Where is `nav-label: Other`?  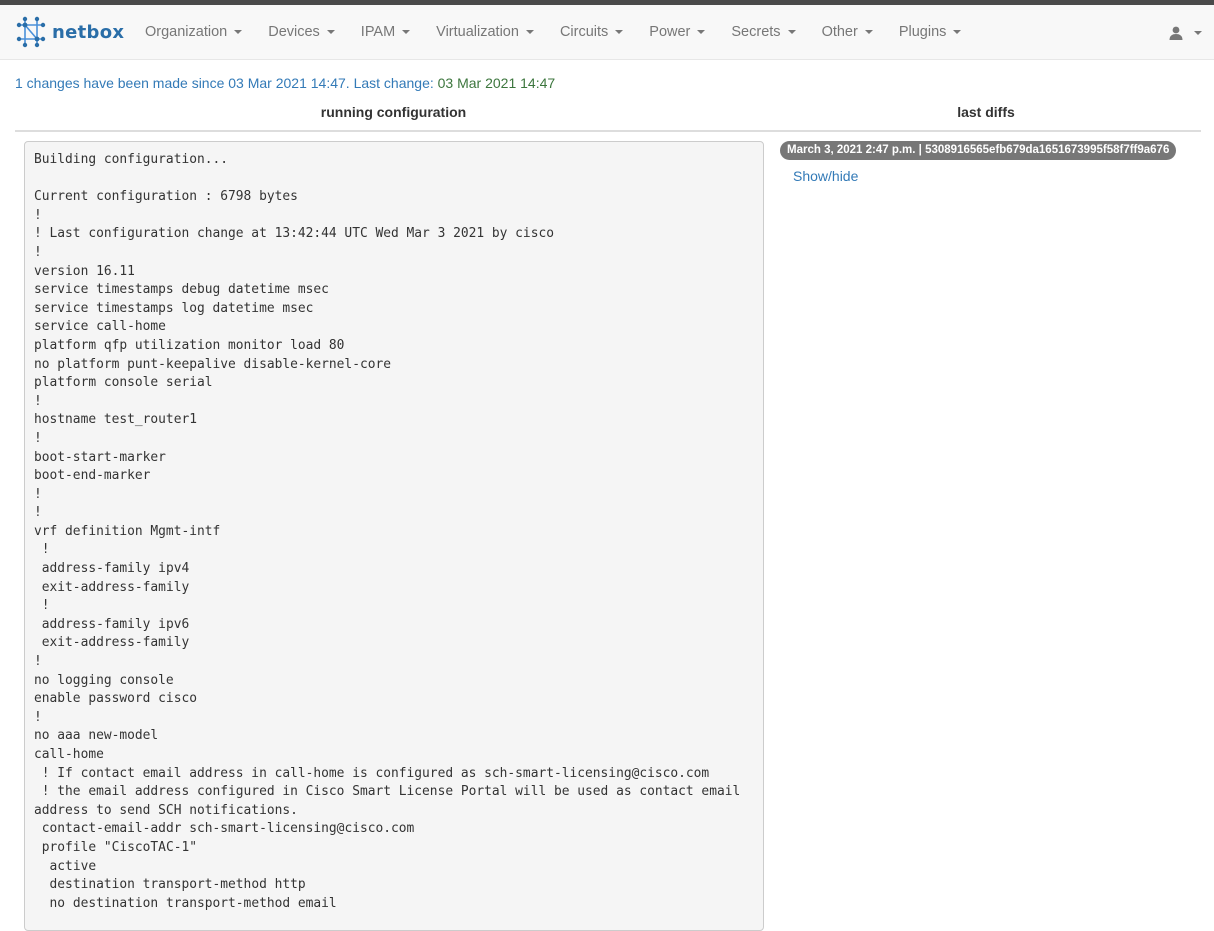 nav-label: Other is located at coordinates (839, 32).